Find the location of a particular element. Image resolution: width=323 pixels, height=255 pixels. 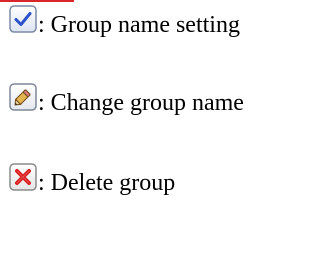

legend-item-delete-group: : Delete group is located at coordinates (92, 179).